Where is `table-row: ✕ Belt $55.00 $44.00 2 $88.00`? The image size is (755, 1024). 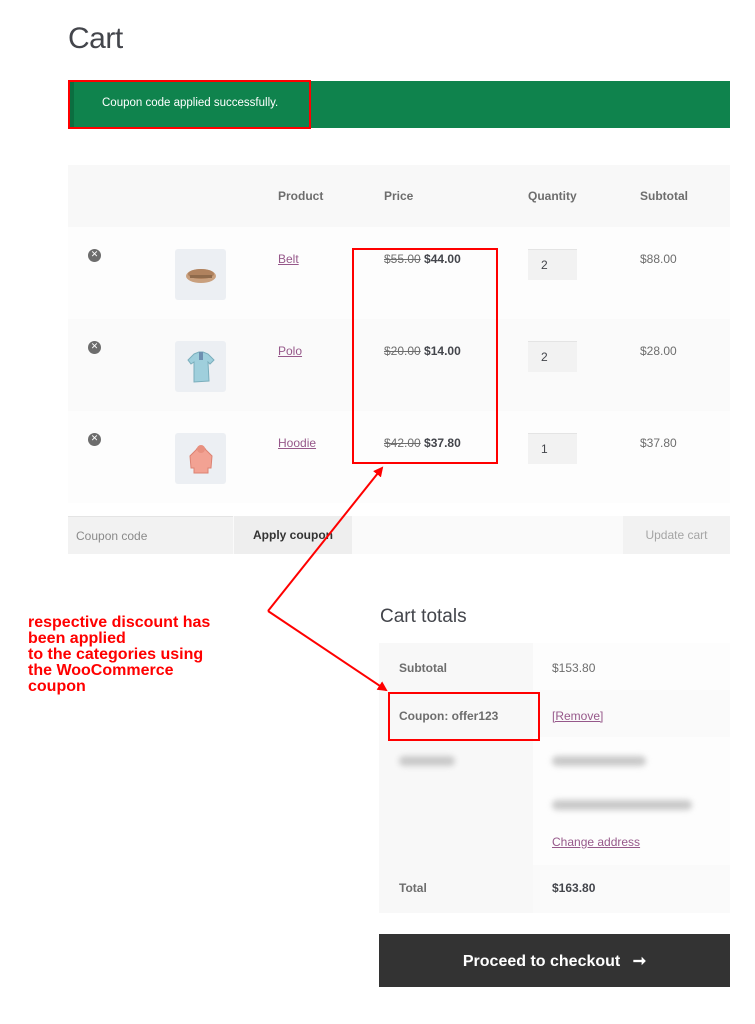
table-row: ✕ Belt $55.00 $44.00 2 $88.00 is located at coordinates (399, 273).